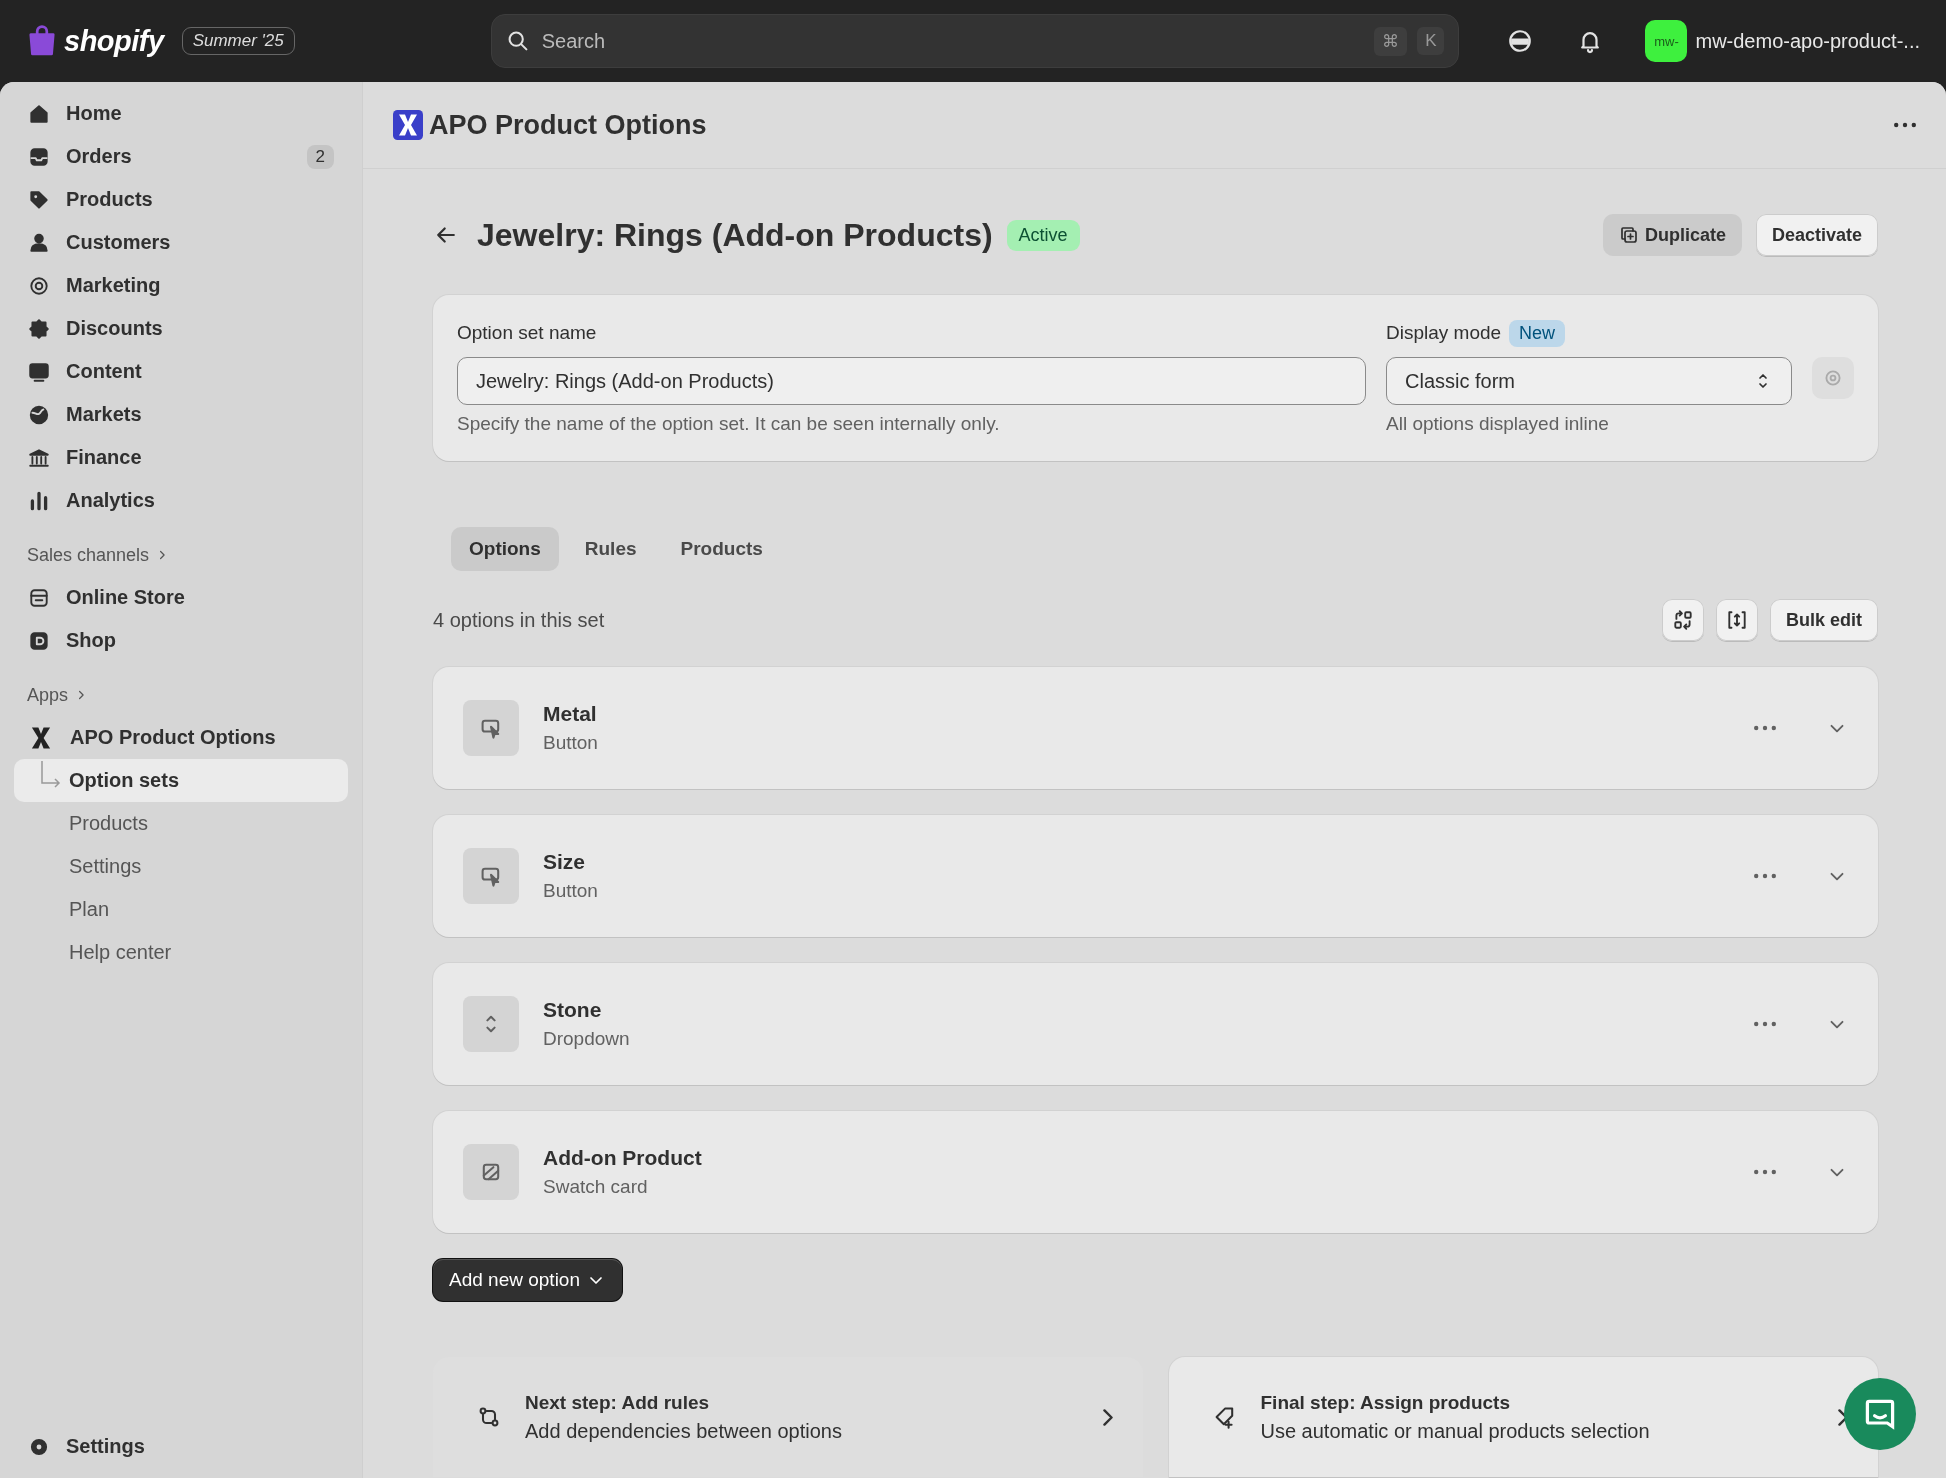  I want to click on sidebar-item: Discounts, so click(181, 328).